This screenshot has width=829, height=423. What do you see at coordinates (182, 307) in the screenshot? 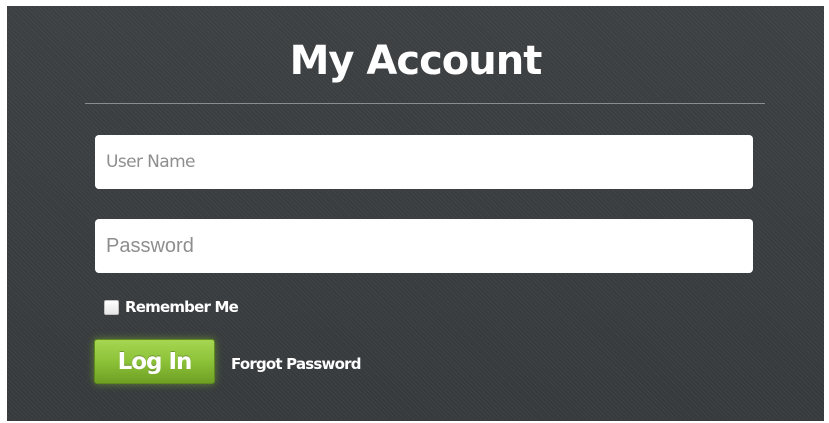
I see `remember-me-label: Remember Me` at bounding box center [182, 307].